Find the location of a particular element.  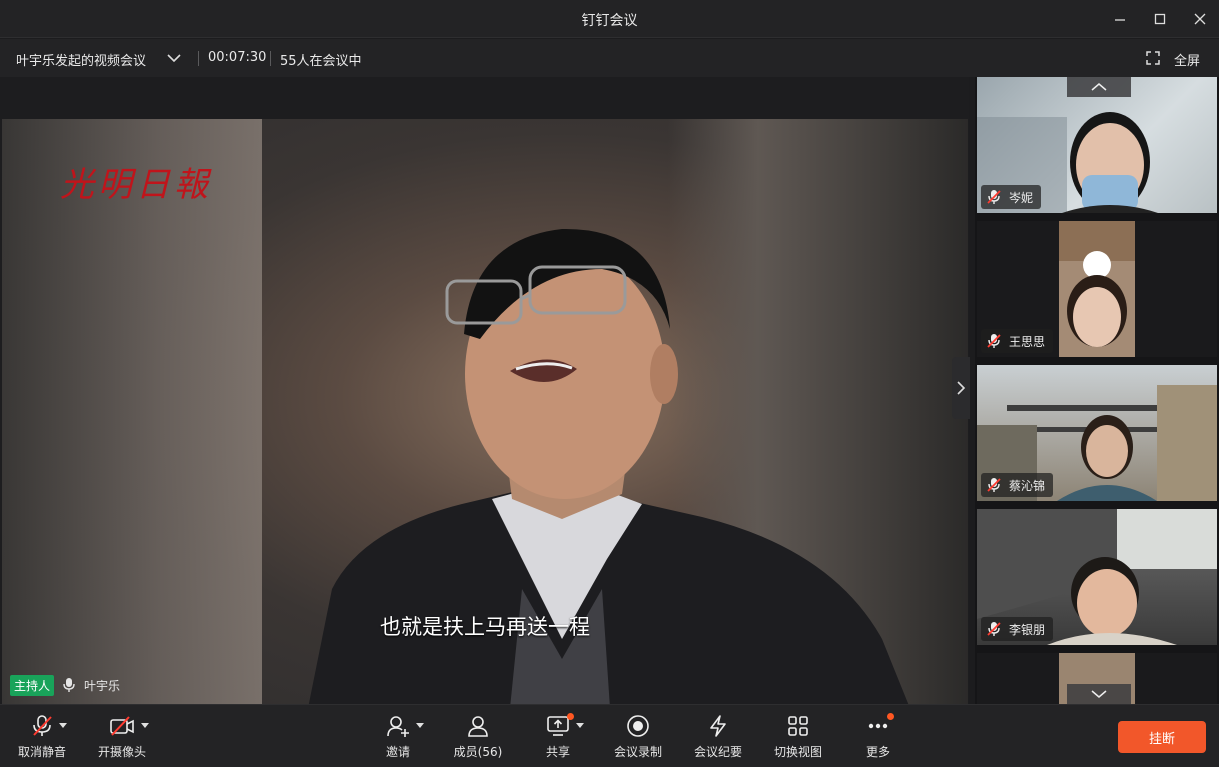

participant-tile: 蔡沁锦 is located at coordinates (1097, 433).